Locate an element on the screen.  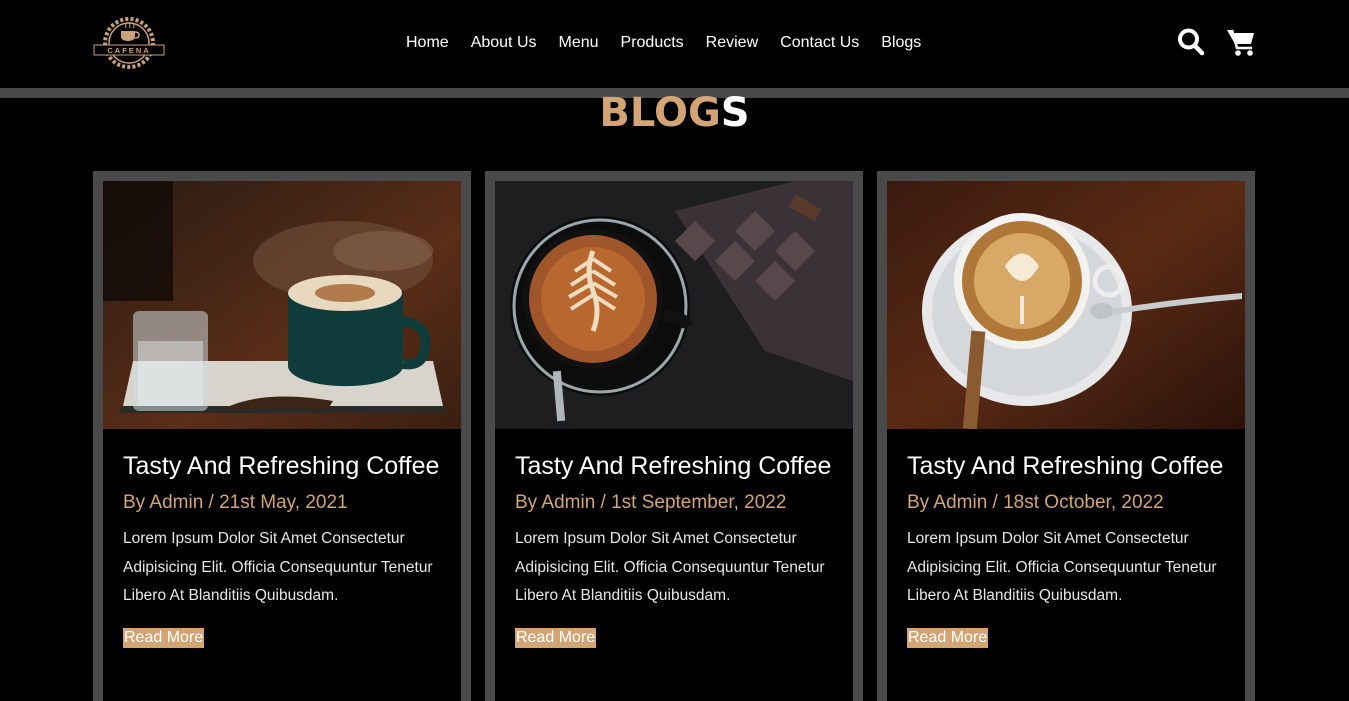
nav-contact-us: Contact Us is located at coordinates (819, 43).